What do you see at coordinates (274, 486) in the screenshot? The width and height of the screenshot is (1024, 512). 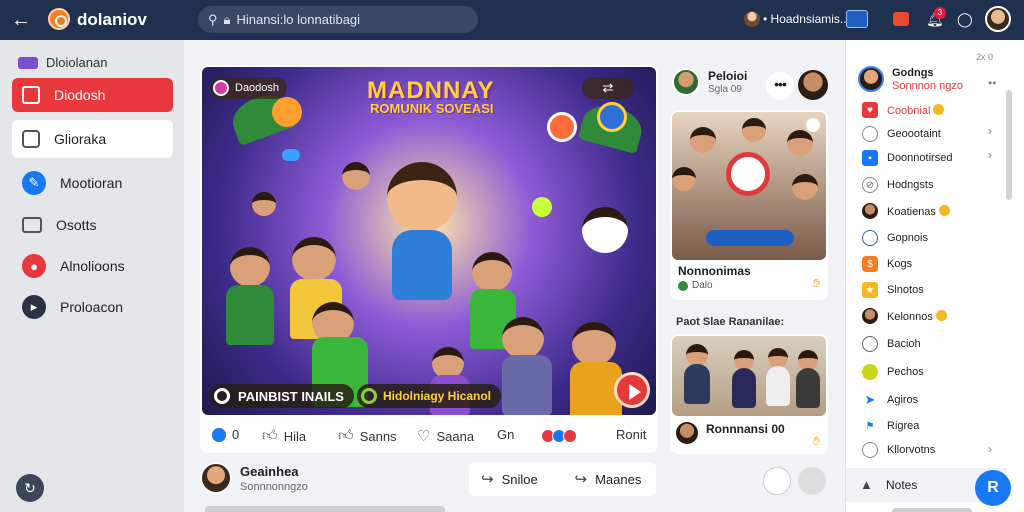 I see `author-subtitle: Sonnnonngzo` at bounding box center [274, 486].